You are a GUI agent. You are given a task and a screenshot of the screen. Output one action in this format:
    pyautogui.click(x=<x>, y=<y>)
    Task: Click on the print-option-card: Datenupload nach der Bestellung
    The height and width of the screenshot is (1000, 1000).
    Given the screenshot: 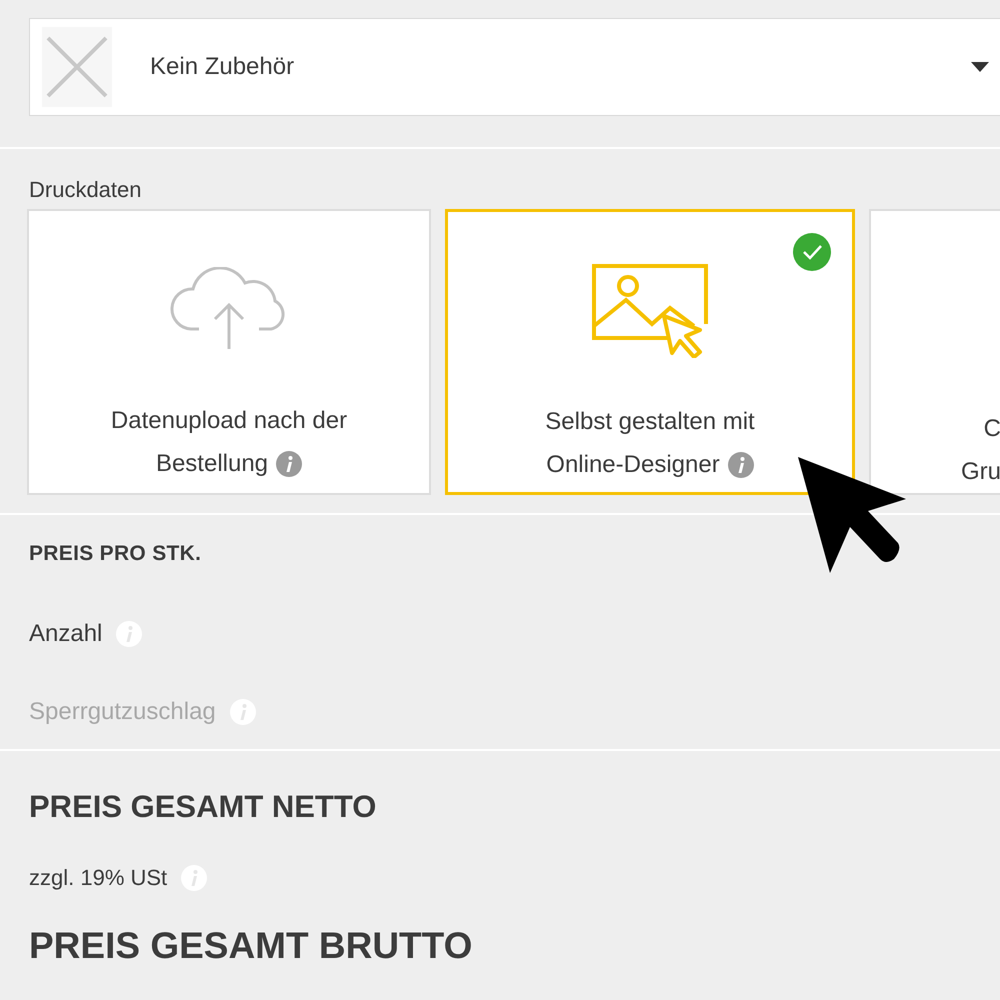 What is the action you would take?
    pyautogui.click(x=229, y=352)
    